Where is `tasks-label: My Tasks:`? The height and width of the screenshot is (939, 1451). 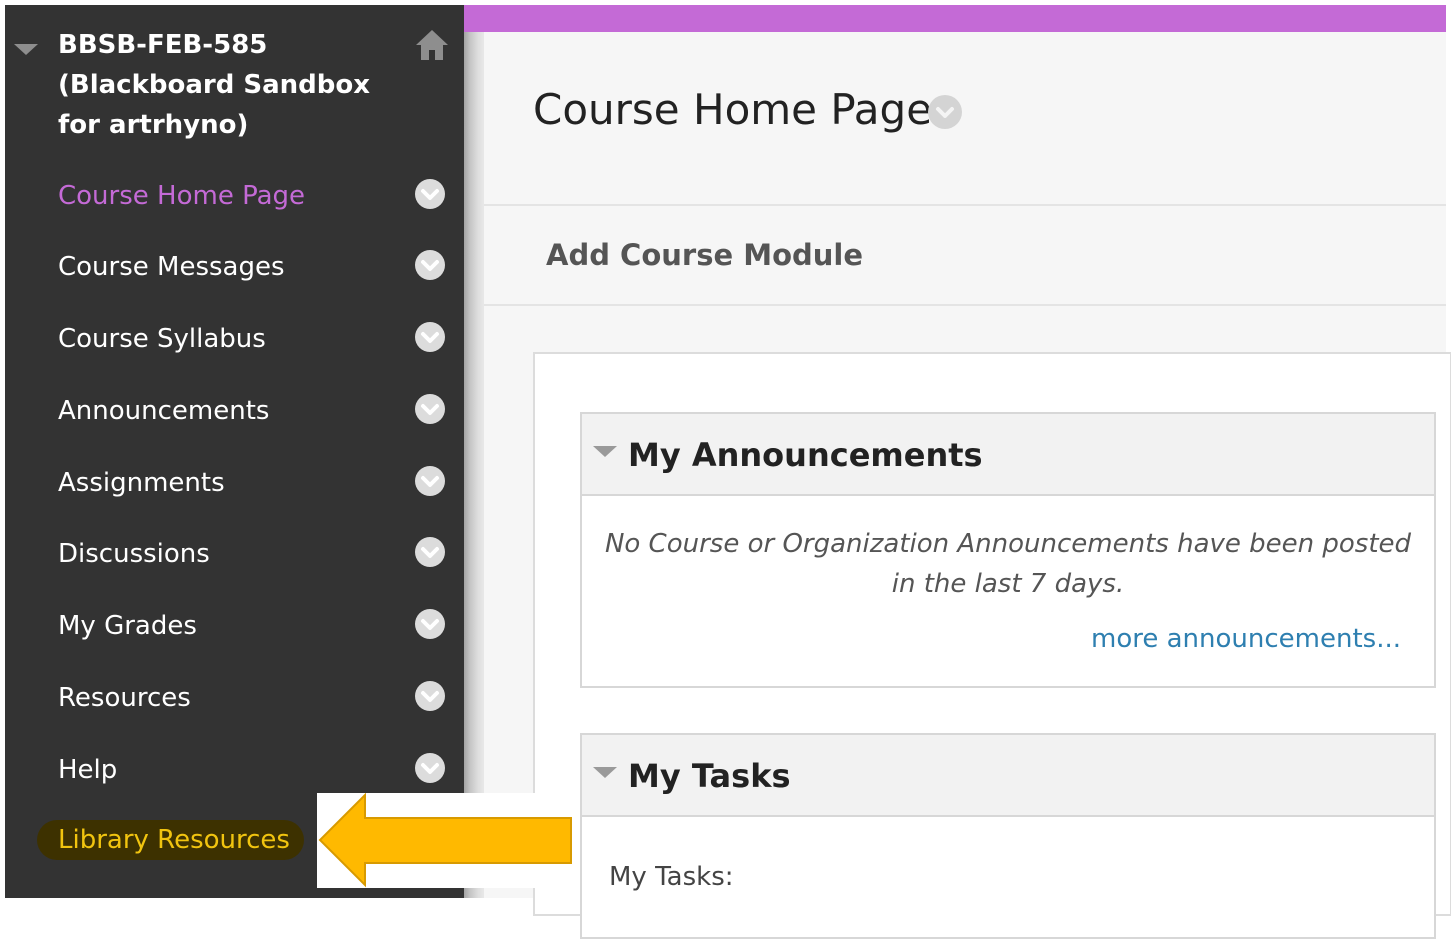
tasks-label: My Tasks: is located at coordinates (671, 877).